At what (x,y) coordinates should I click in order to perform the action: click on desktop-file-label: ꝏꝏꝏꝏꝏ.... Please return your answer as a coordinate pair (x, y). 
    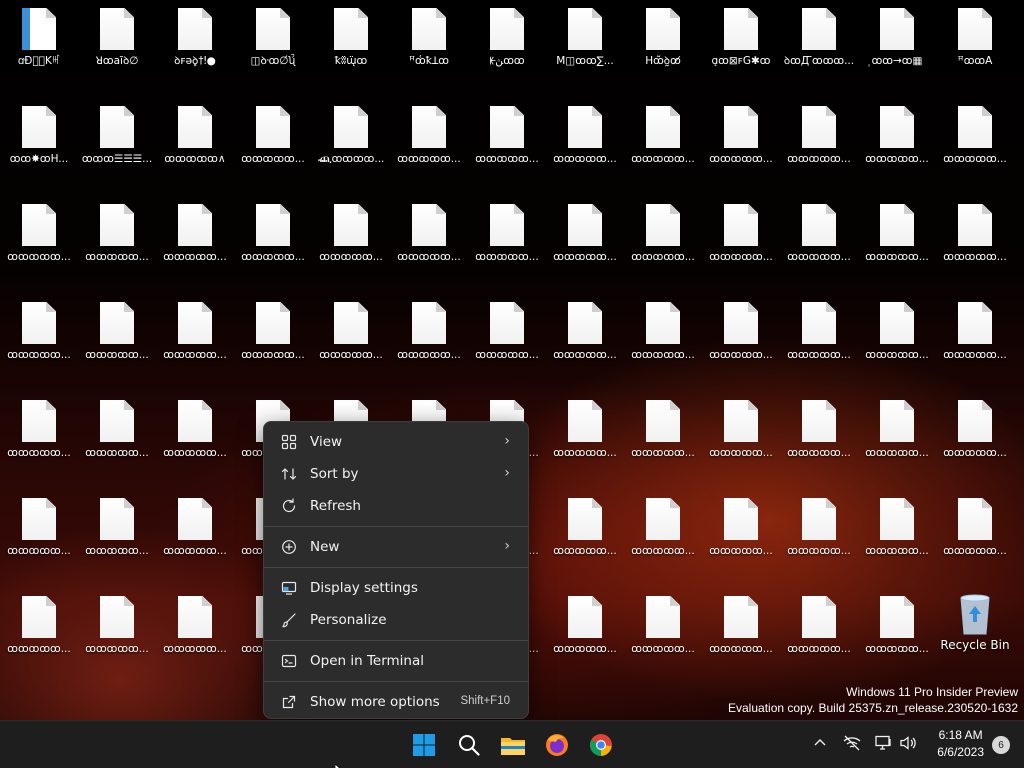
    Looking at the image, I should click on (819, 355).